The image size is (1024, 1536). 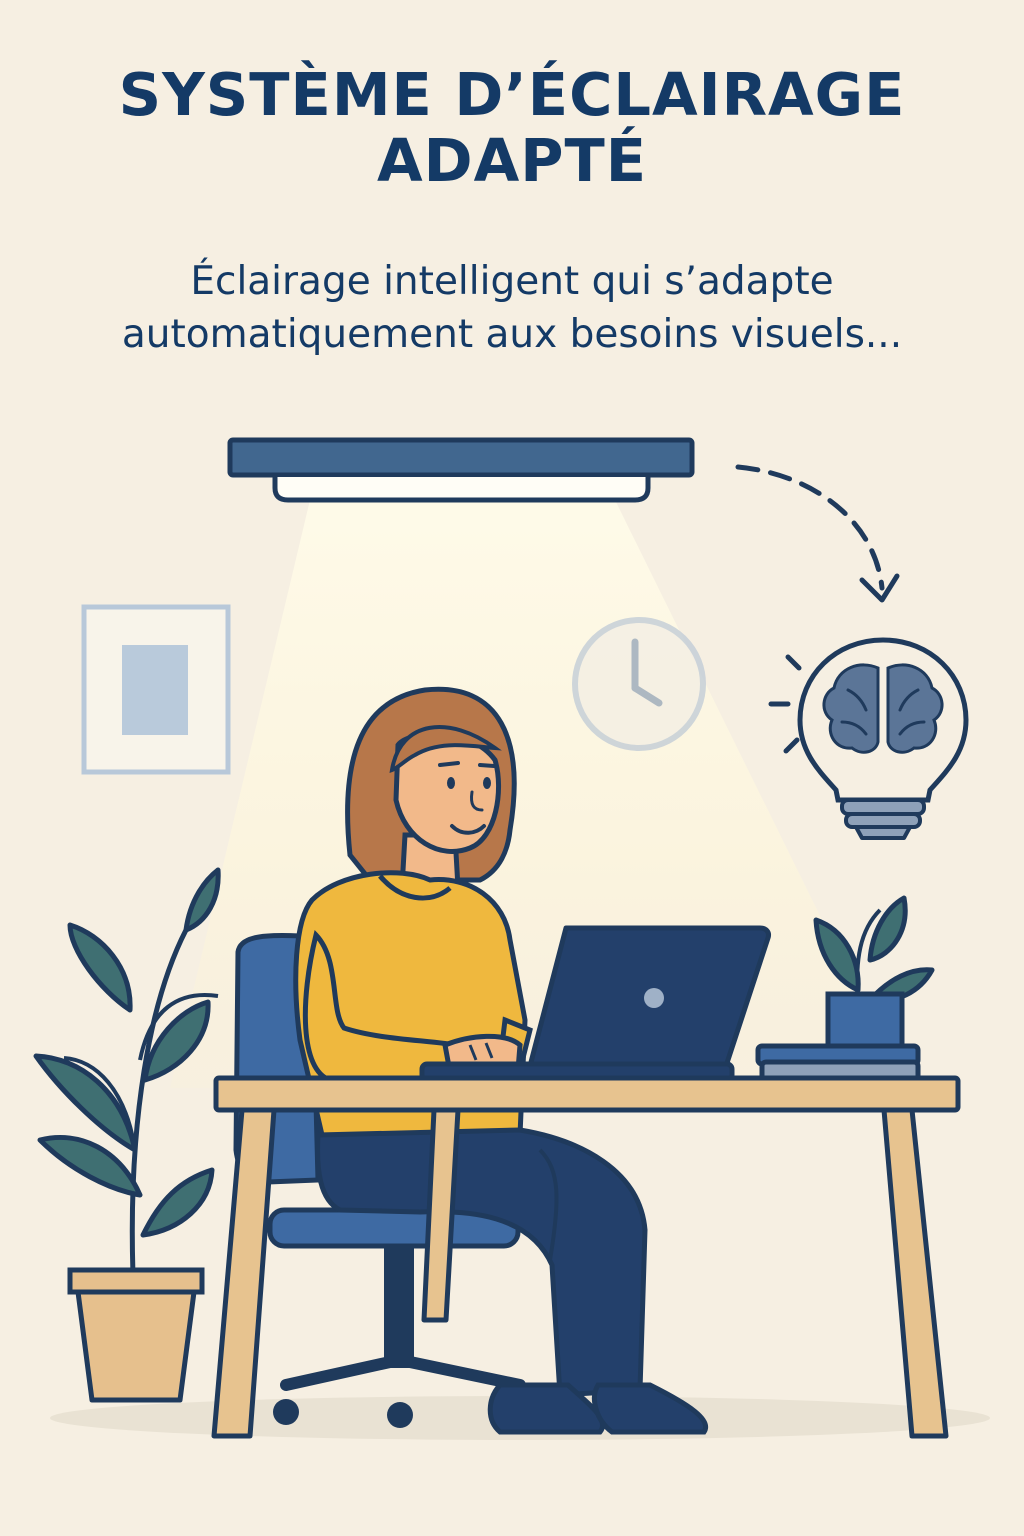 I want to click on clock-icon, so click(x=639, y=684).